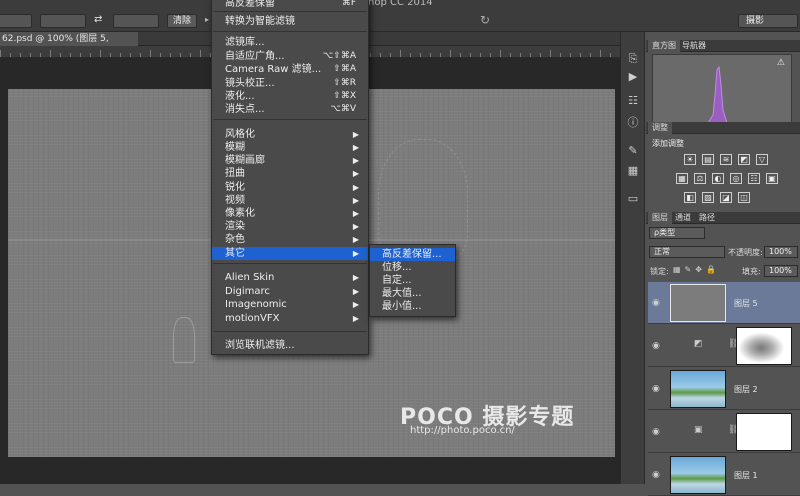 The height and width of the screenshot is (496, 800). I want to click on workspace-switcher: 摄影, so click(768, 21).